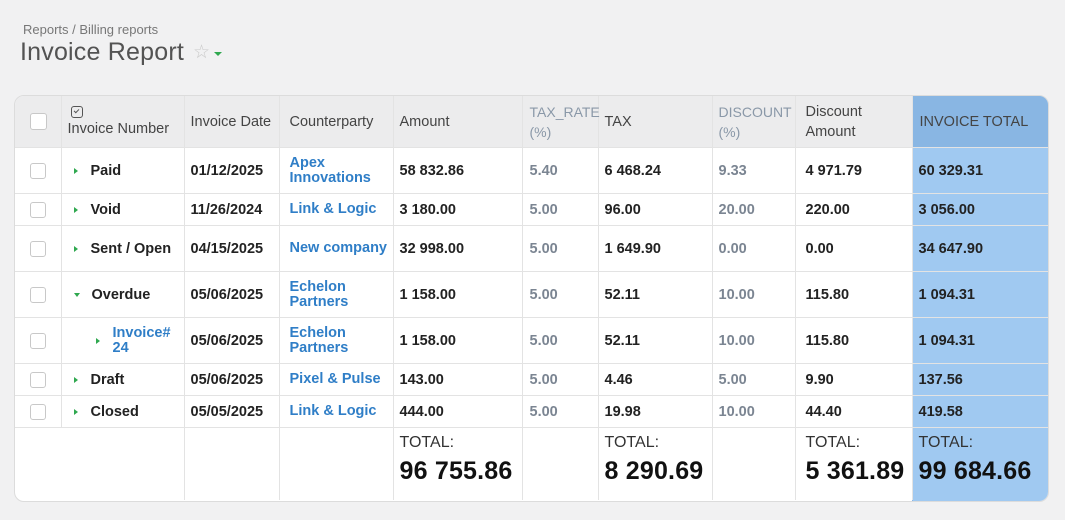 This screenshot has height=520, width=1065. I want to click on discount: 9.33, so click(754, 170).